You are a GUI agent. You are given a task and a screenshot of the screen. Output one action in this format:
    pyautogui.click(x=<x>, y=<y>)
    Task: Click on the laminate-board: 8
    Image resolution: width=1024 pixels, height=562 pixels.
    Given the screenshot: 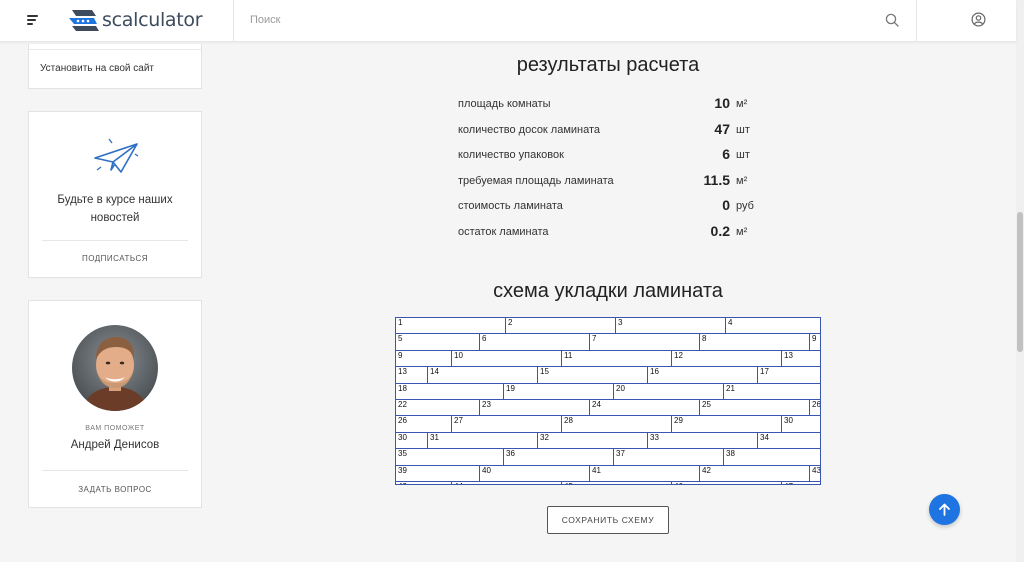 What is the action you would take?
    pyautogui.click(x=754, y=342)
    